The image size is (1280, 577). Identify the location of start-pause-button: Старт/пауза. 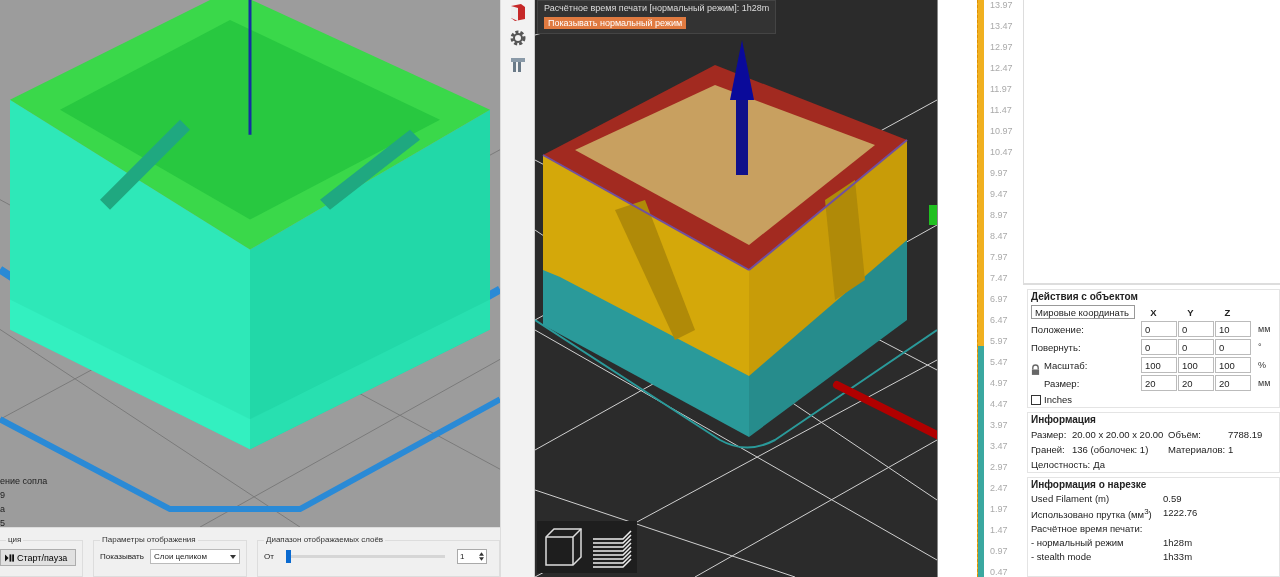
(38, 558).